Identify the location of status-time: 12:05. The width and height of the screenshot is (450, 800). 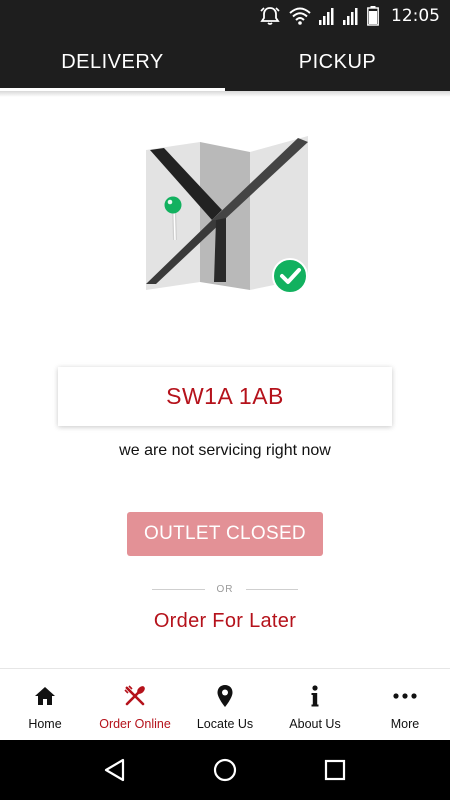
(415, 16).